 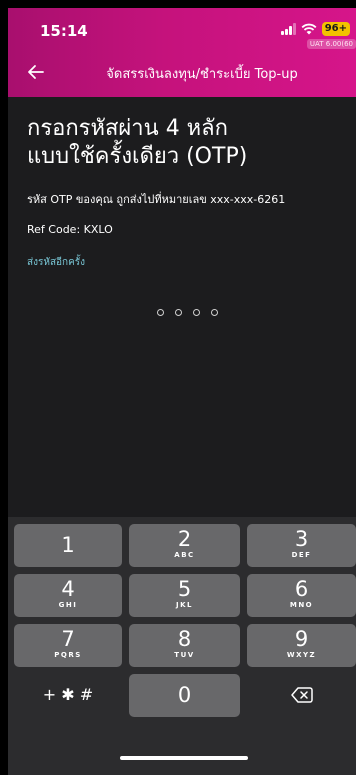 I want to click on key-5-letters: JKL, so click(x=184, y=605).